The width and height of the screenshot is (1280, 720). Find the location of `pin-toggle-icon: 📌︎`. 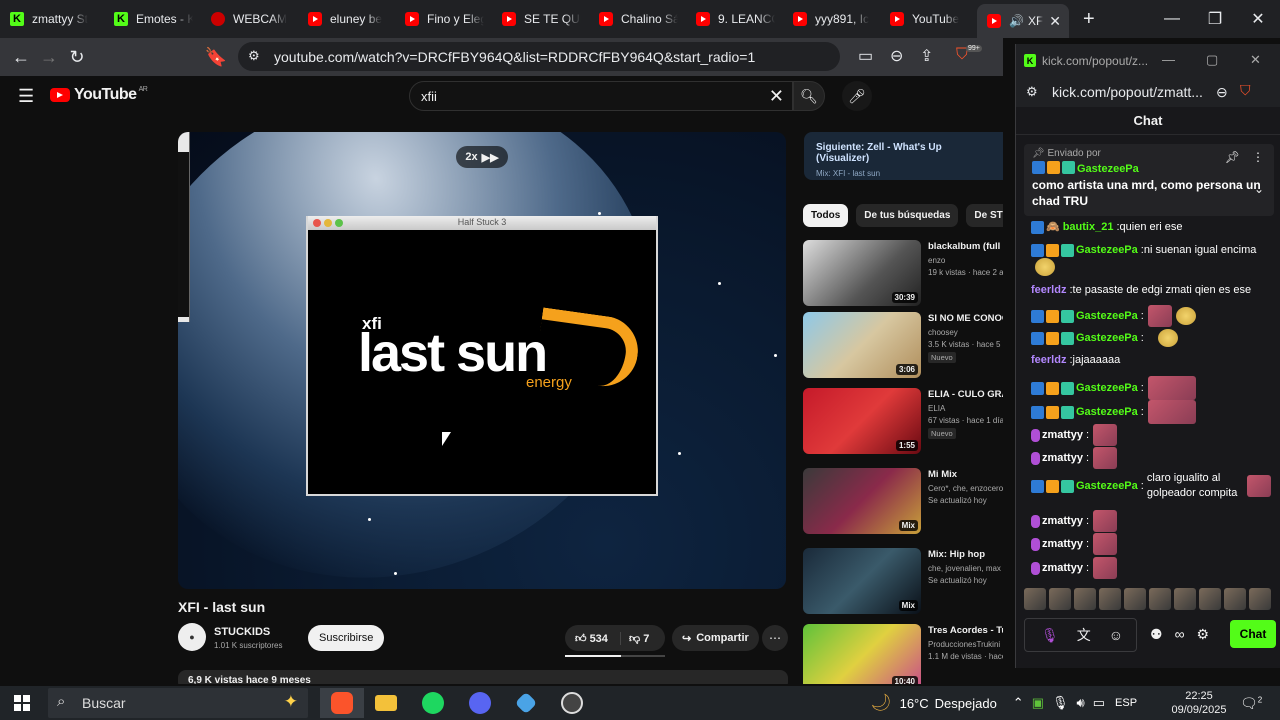

pin-toggle-icon: 📌︎ is located at coordinates (1232, 157).